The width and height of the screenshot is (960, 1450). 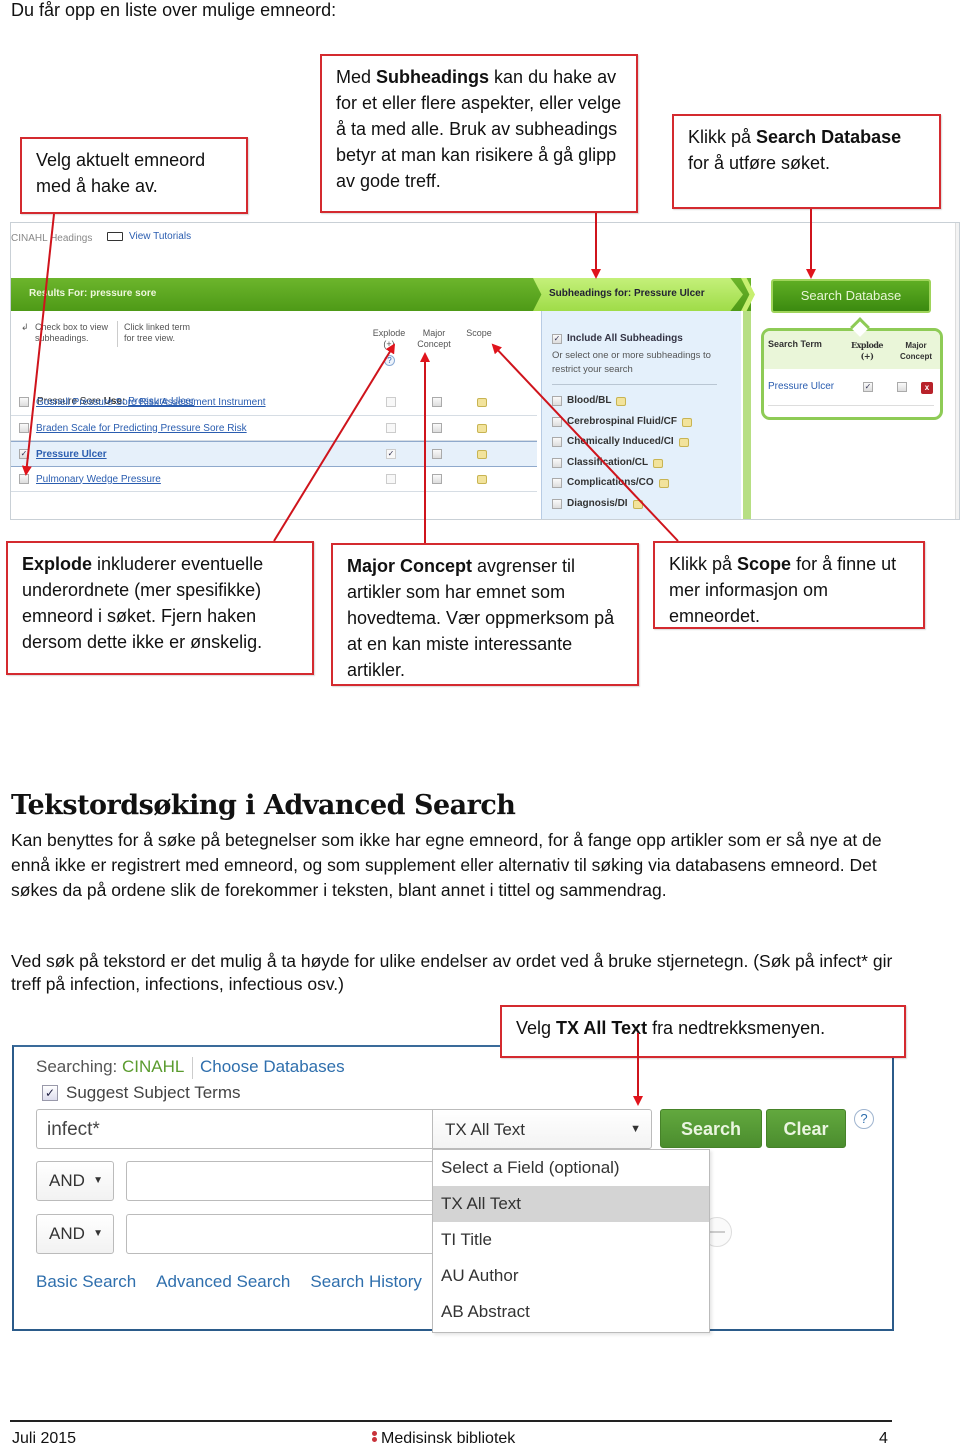 What do you see at coordinates (536, 1028) in the screenshot?
I see `callout-text: Velg` at bounding box center [536, 1028].